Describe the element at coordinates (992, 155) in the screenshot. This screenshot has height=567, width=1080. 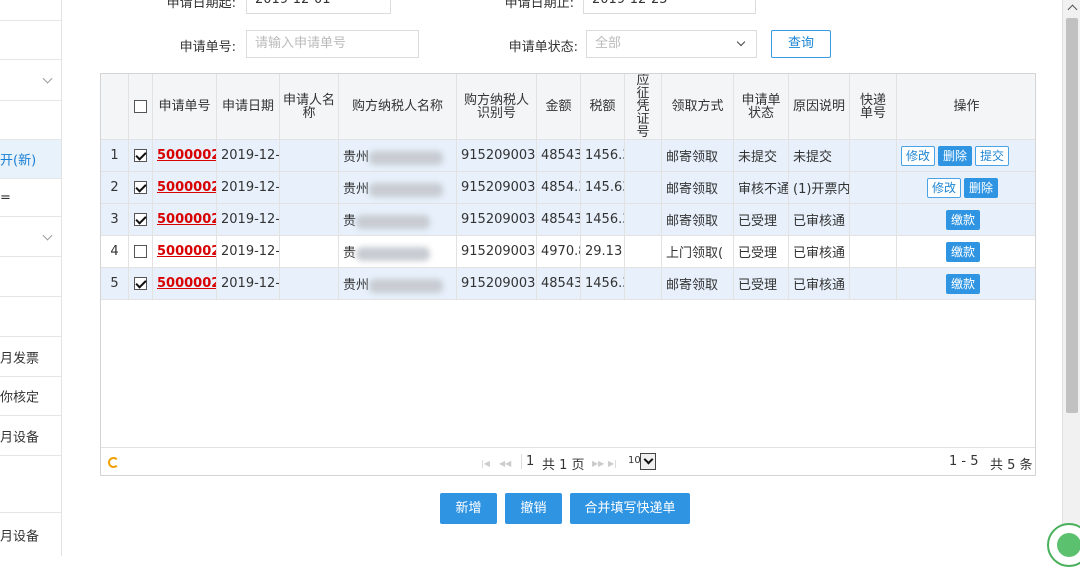
I see `submit-button: 提交` at that location.